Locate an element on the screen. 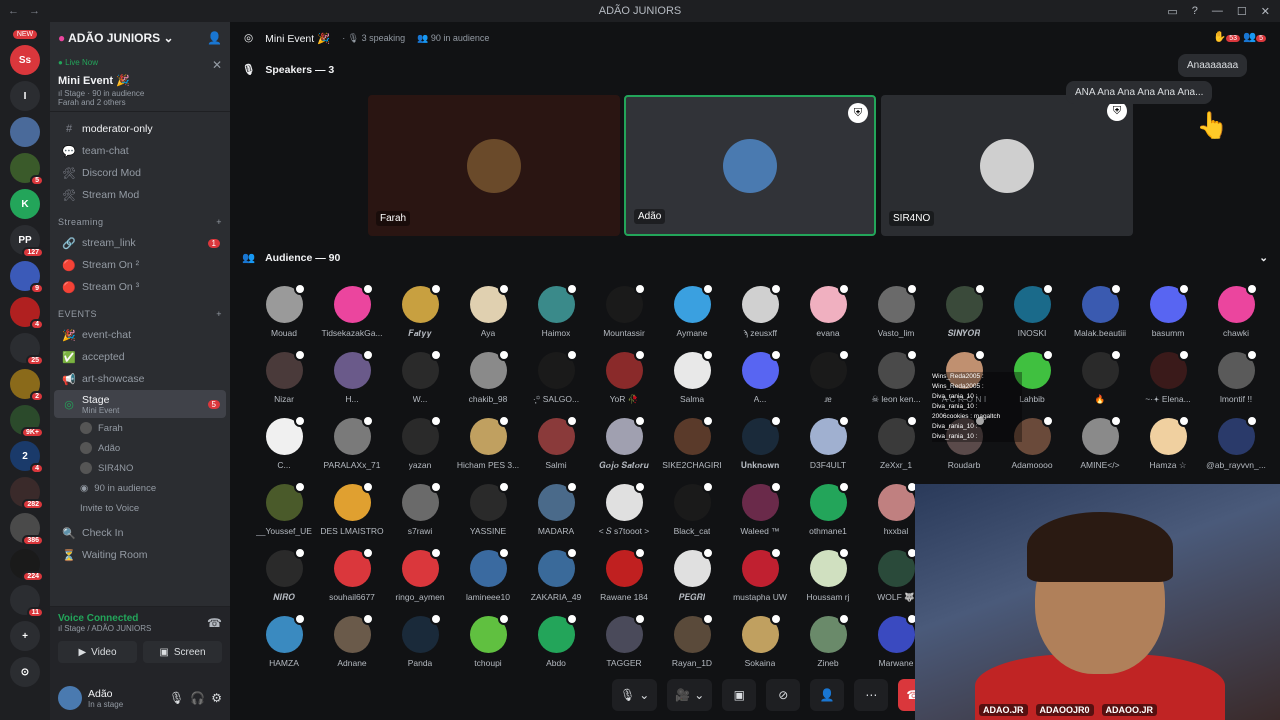 The height and width of the screenshot is (720, 1280). server-icon is located at coordinates (25, 132).